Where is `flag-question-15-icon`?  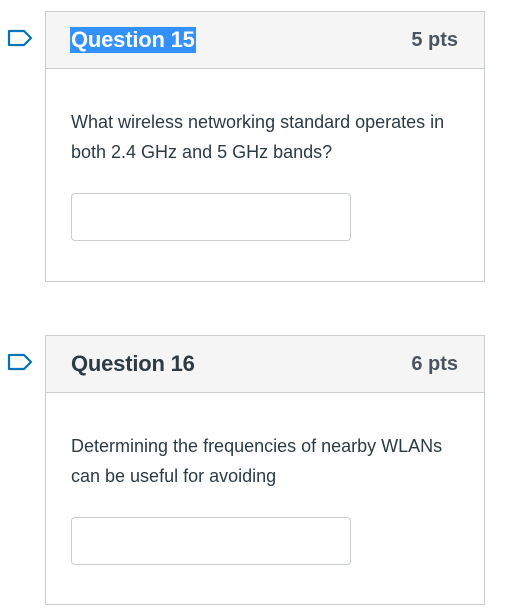 flag-question-15-icon is located at coordinates (20, 38).